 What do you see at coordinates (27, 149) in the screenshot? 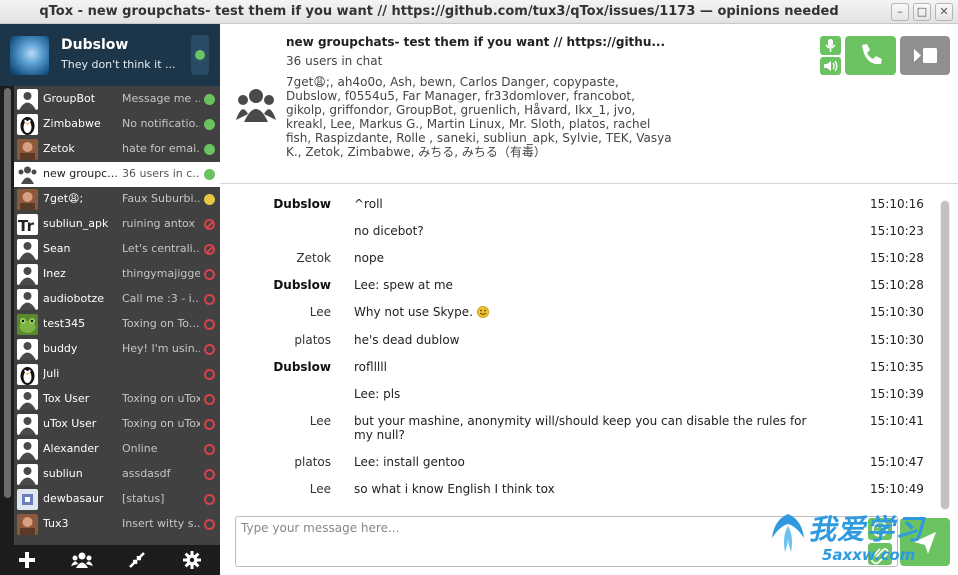
I see `photo-avatar` at bounding box center [27, 149].